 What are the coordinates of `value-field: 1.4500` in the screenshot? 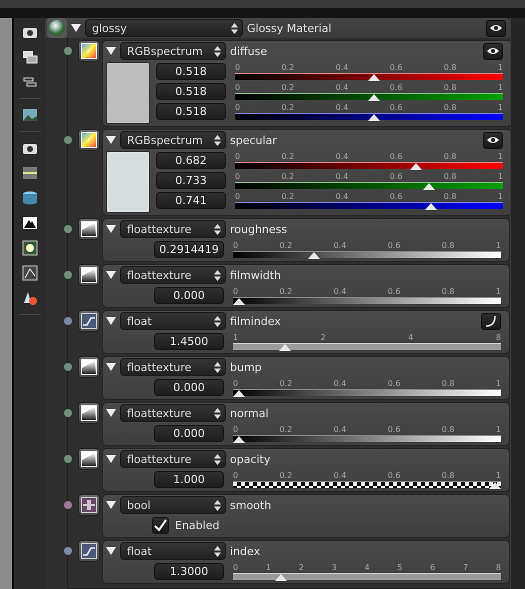 It's located at (189, 341).